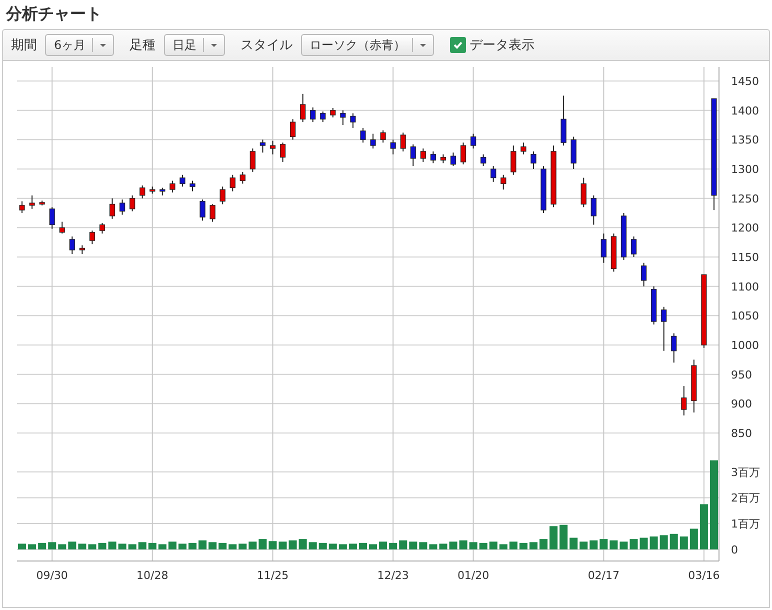  Describe the element at coordinates (79, 45) in the screenshot. I see `period-select: 6ヶ月` at that location.